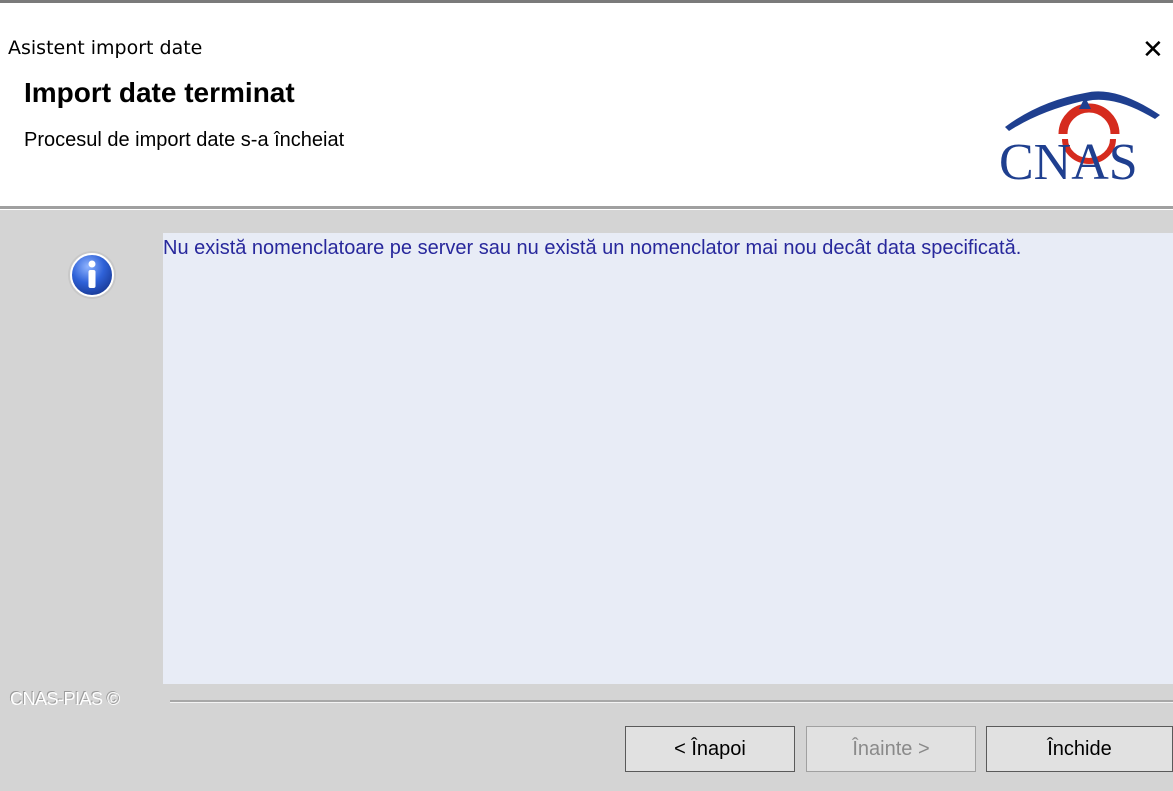  I want to click on next-button: Înainte >, so click(891, 749).